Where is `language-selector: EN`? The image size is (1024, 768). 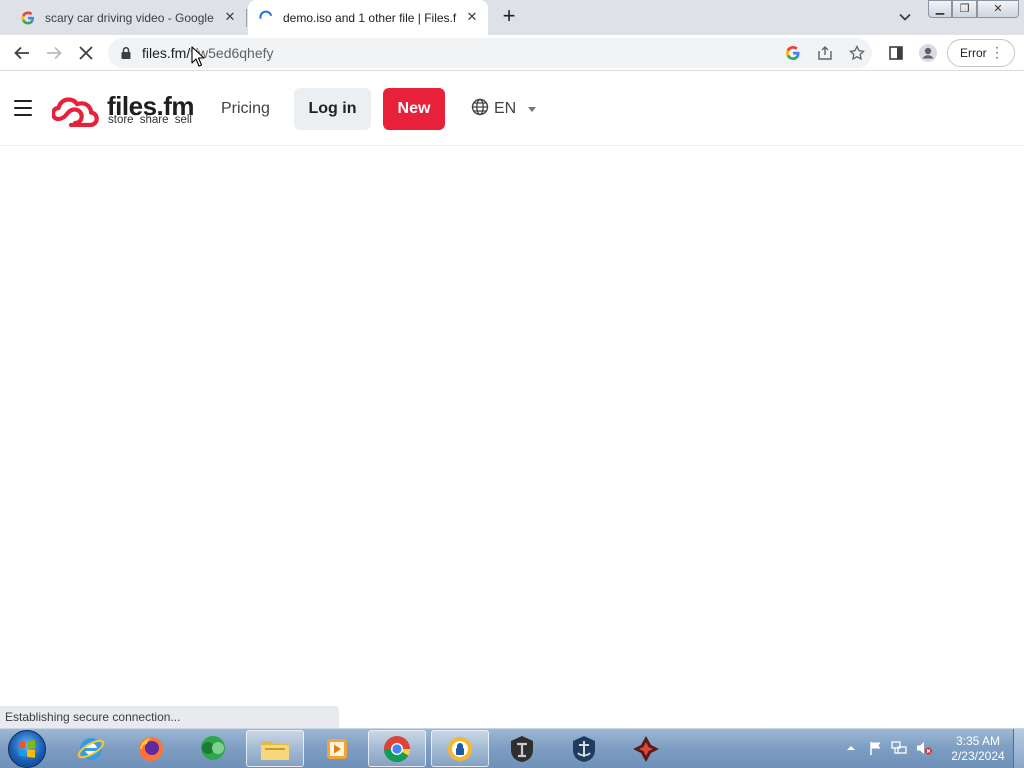 language-selector: EN is located at coordinates (504, 109).